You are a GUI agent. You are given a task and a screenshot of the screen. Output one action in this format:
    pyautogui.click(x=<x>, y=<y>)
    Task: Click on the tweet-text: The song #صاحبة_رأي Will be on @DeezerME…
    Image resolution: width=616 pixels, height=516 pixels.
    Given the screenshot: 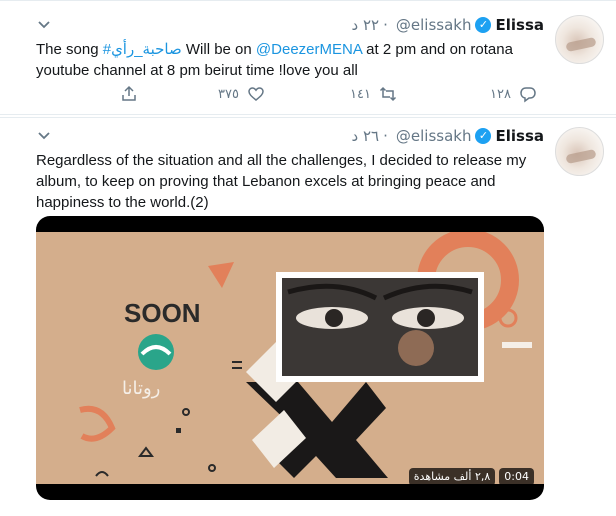 What is the action you would take?
    pyautogui.click(x=291, y=60)
    